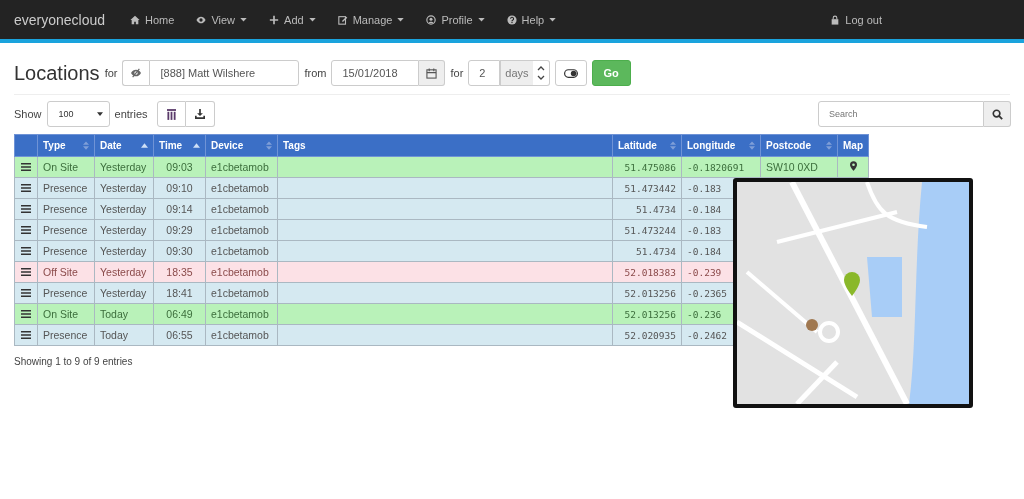  I want to click on person-field: [888] Matt Wilshere, so click(224, 73).